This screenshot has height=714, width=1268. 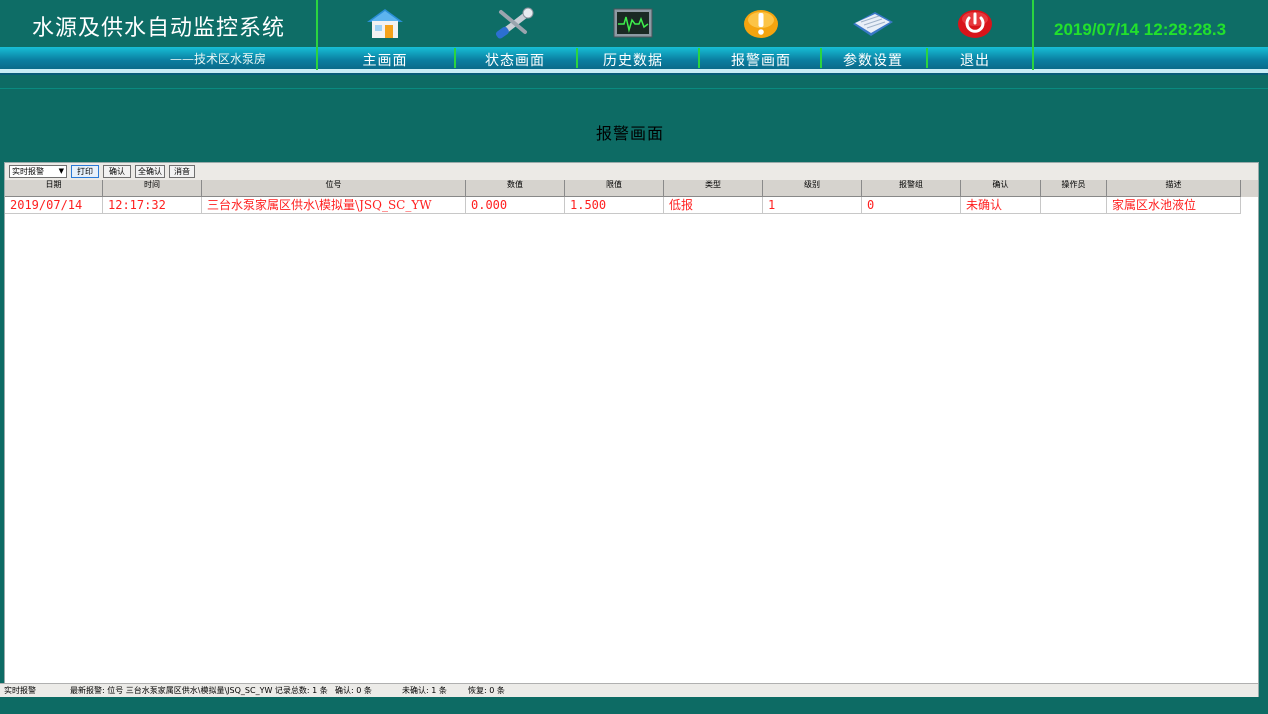 What do you see at coordinates (152, 205) in the screenshot?
I see `cell-time: 12:17:32` at bounding box center [152, 205].